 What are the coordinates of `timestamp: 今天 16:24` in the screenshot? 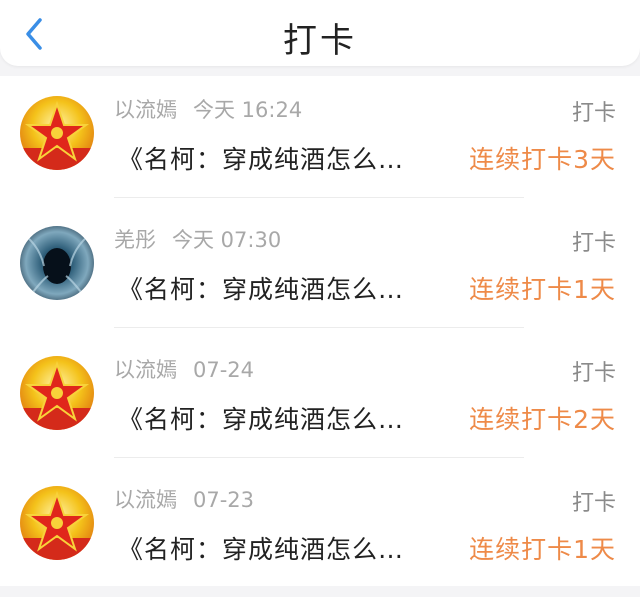 It's located at (248, 110).